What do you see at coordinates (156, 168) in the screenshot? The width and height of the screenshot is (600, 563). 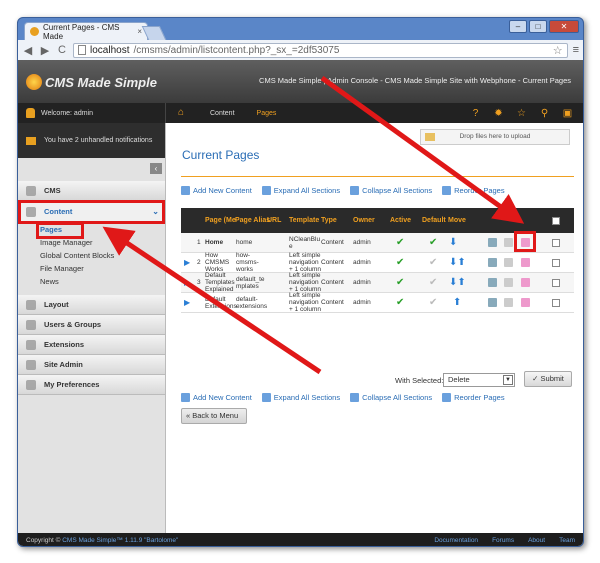 I see `collapse-sidebar-button: ‹` at bounding box center [156, 168].